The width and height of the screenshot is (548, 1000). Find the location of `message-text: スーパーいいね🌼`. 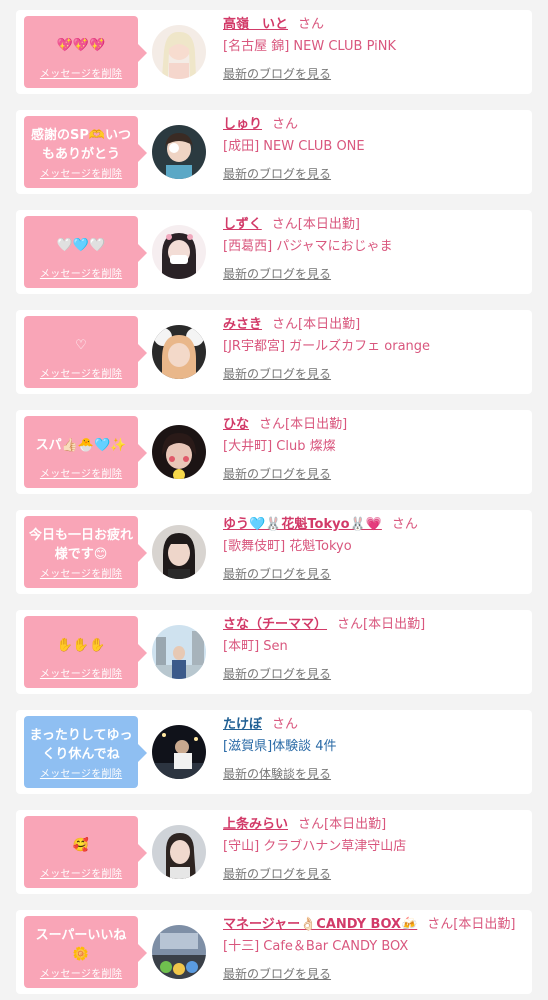

message-text: スーパーいいね🌼 is located at coordinates (81, 945).